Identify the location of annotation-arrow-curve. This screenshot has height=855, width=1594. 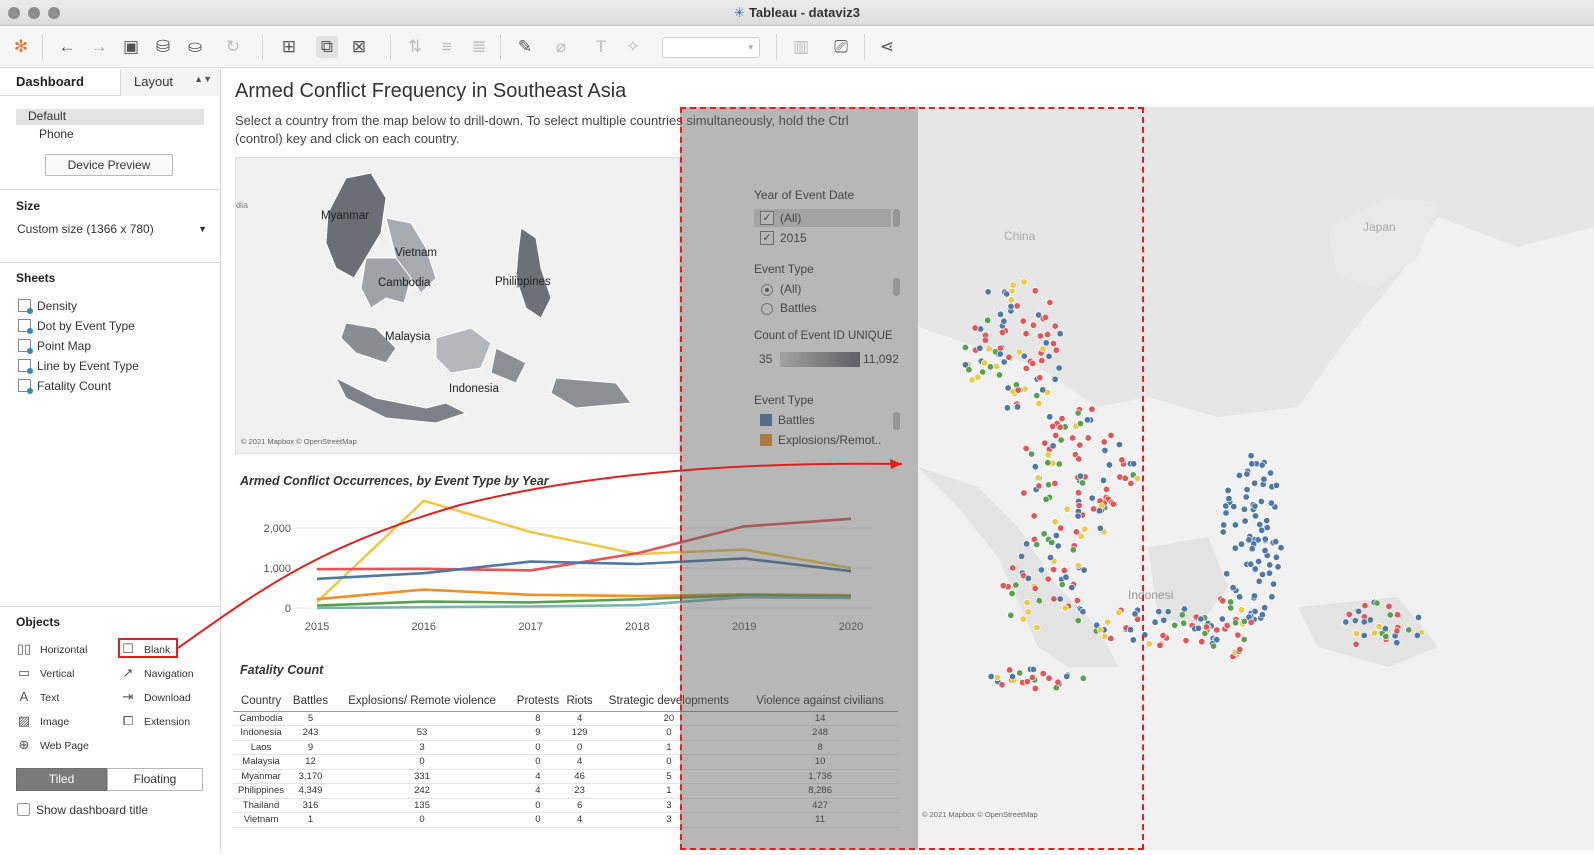
(540, 555).